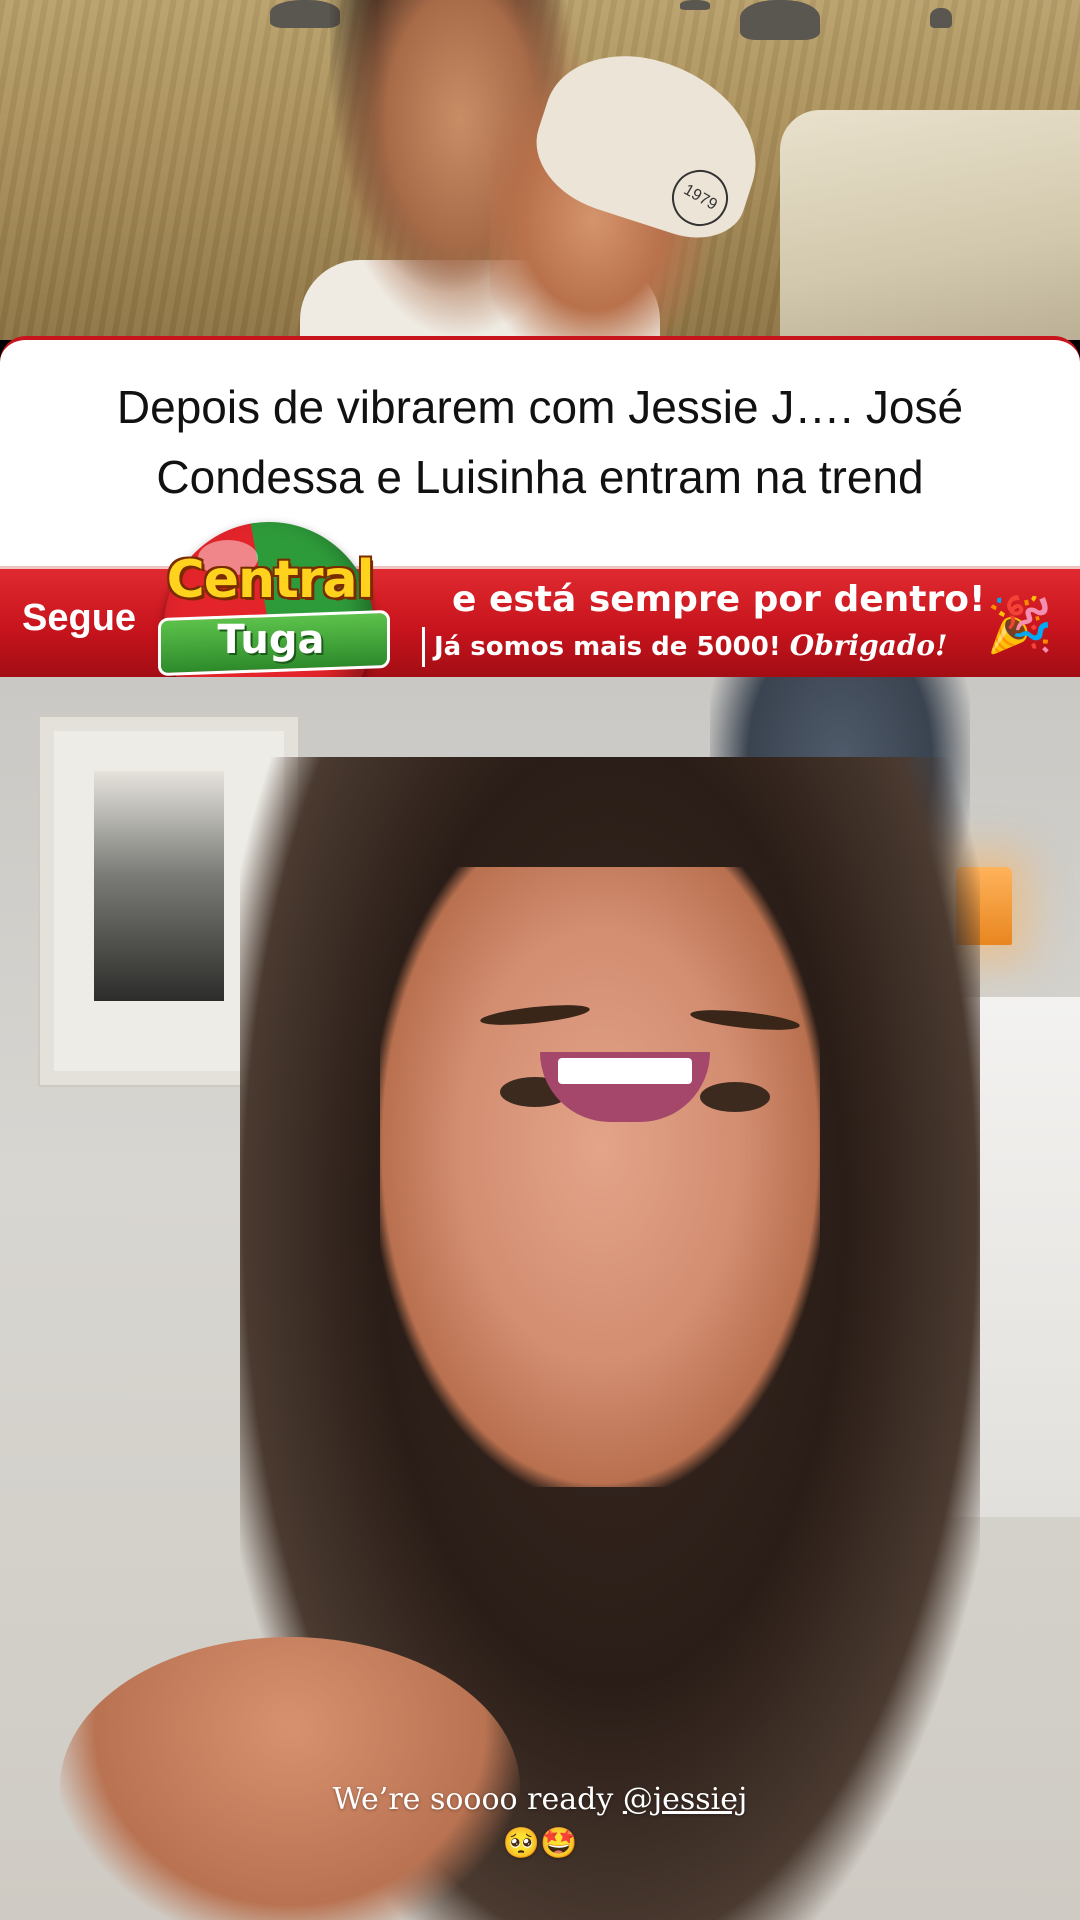 The image size is (1080, 1920). I want to click on banner-followers-text: Já somos mais de 5000! Obrigado!, so click(690, 645).